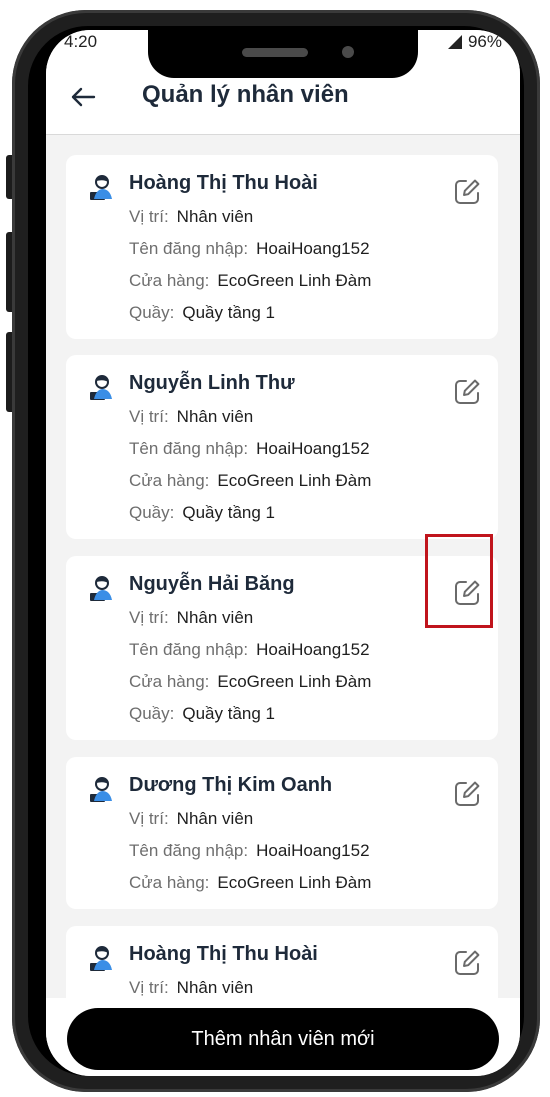 The image size is (550, 1097). What do you see at coordinates (484, 41) in the screenshot?
I see `battery-level: 96%` at bounding box center [484, 41].